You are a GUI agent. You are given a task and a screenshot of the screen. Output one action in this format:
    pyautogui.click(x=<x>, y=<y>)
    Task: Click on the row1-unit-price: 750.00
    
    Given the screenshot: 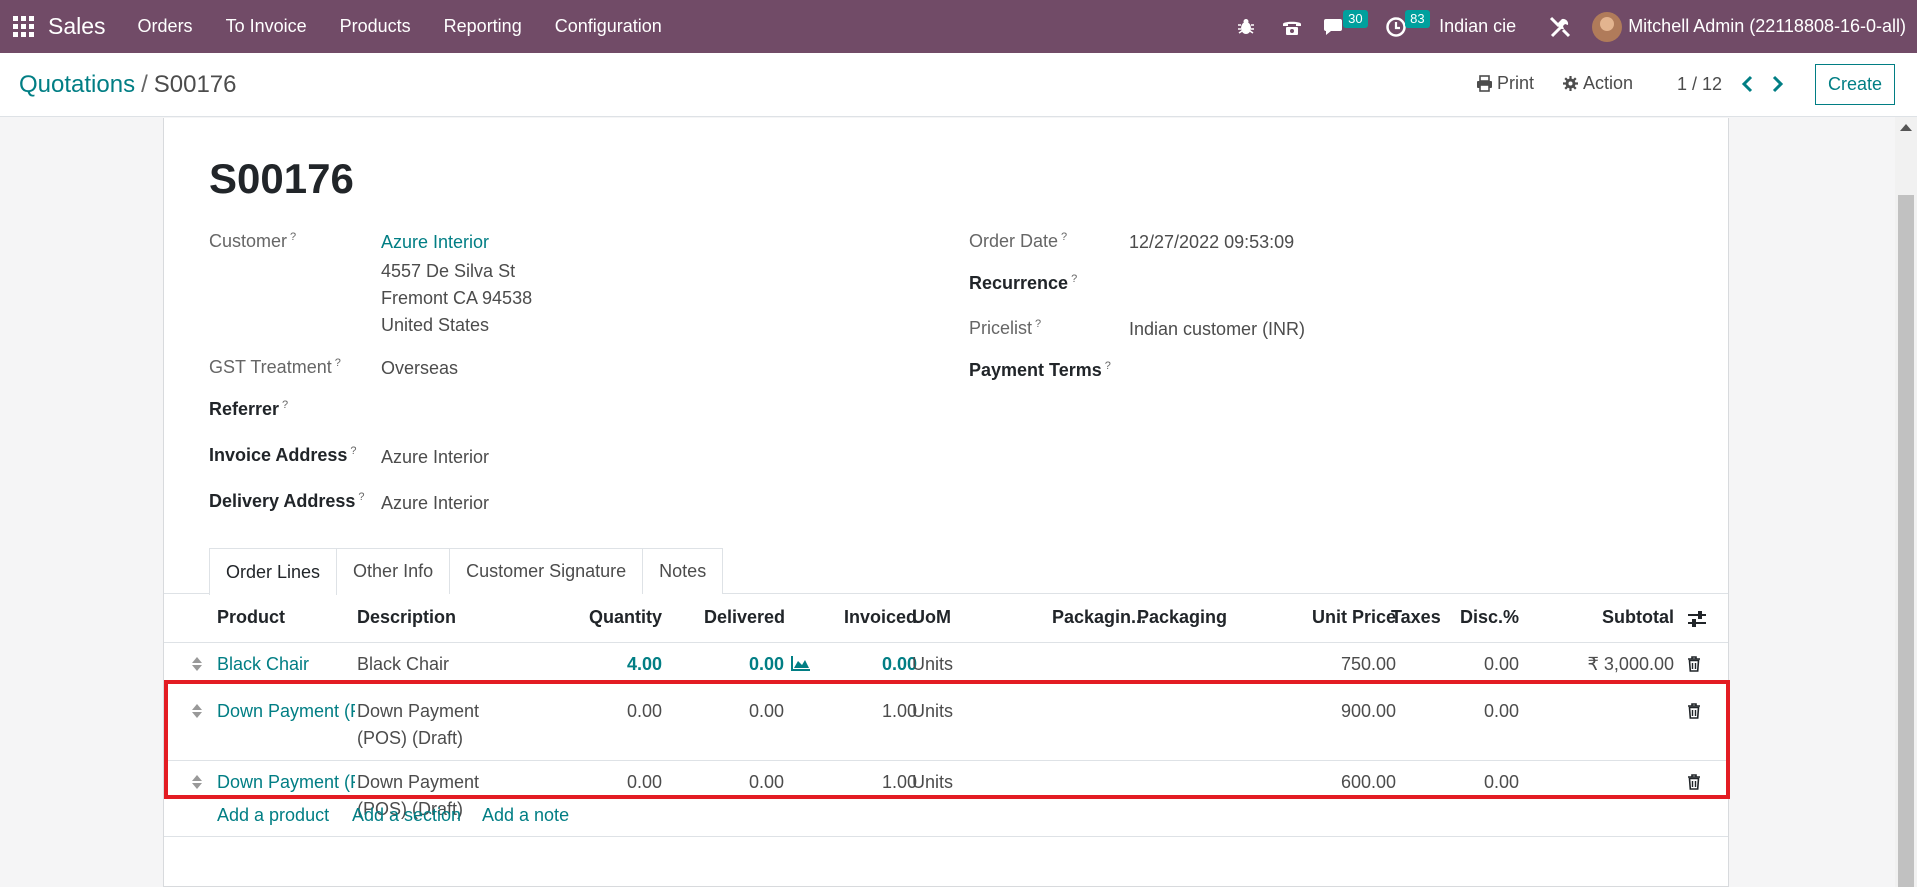 What is the action you would take?
    pyautogui.click(x=1286, y=664)
    